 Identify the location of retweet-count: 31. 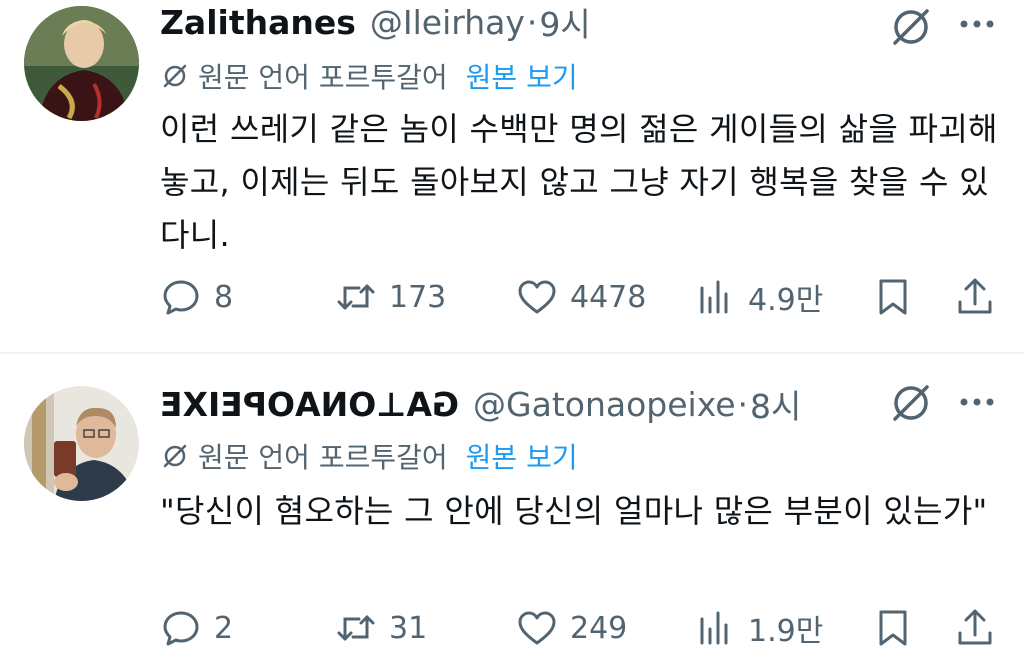
(408, 628).